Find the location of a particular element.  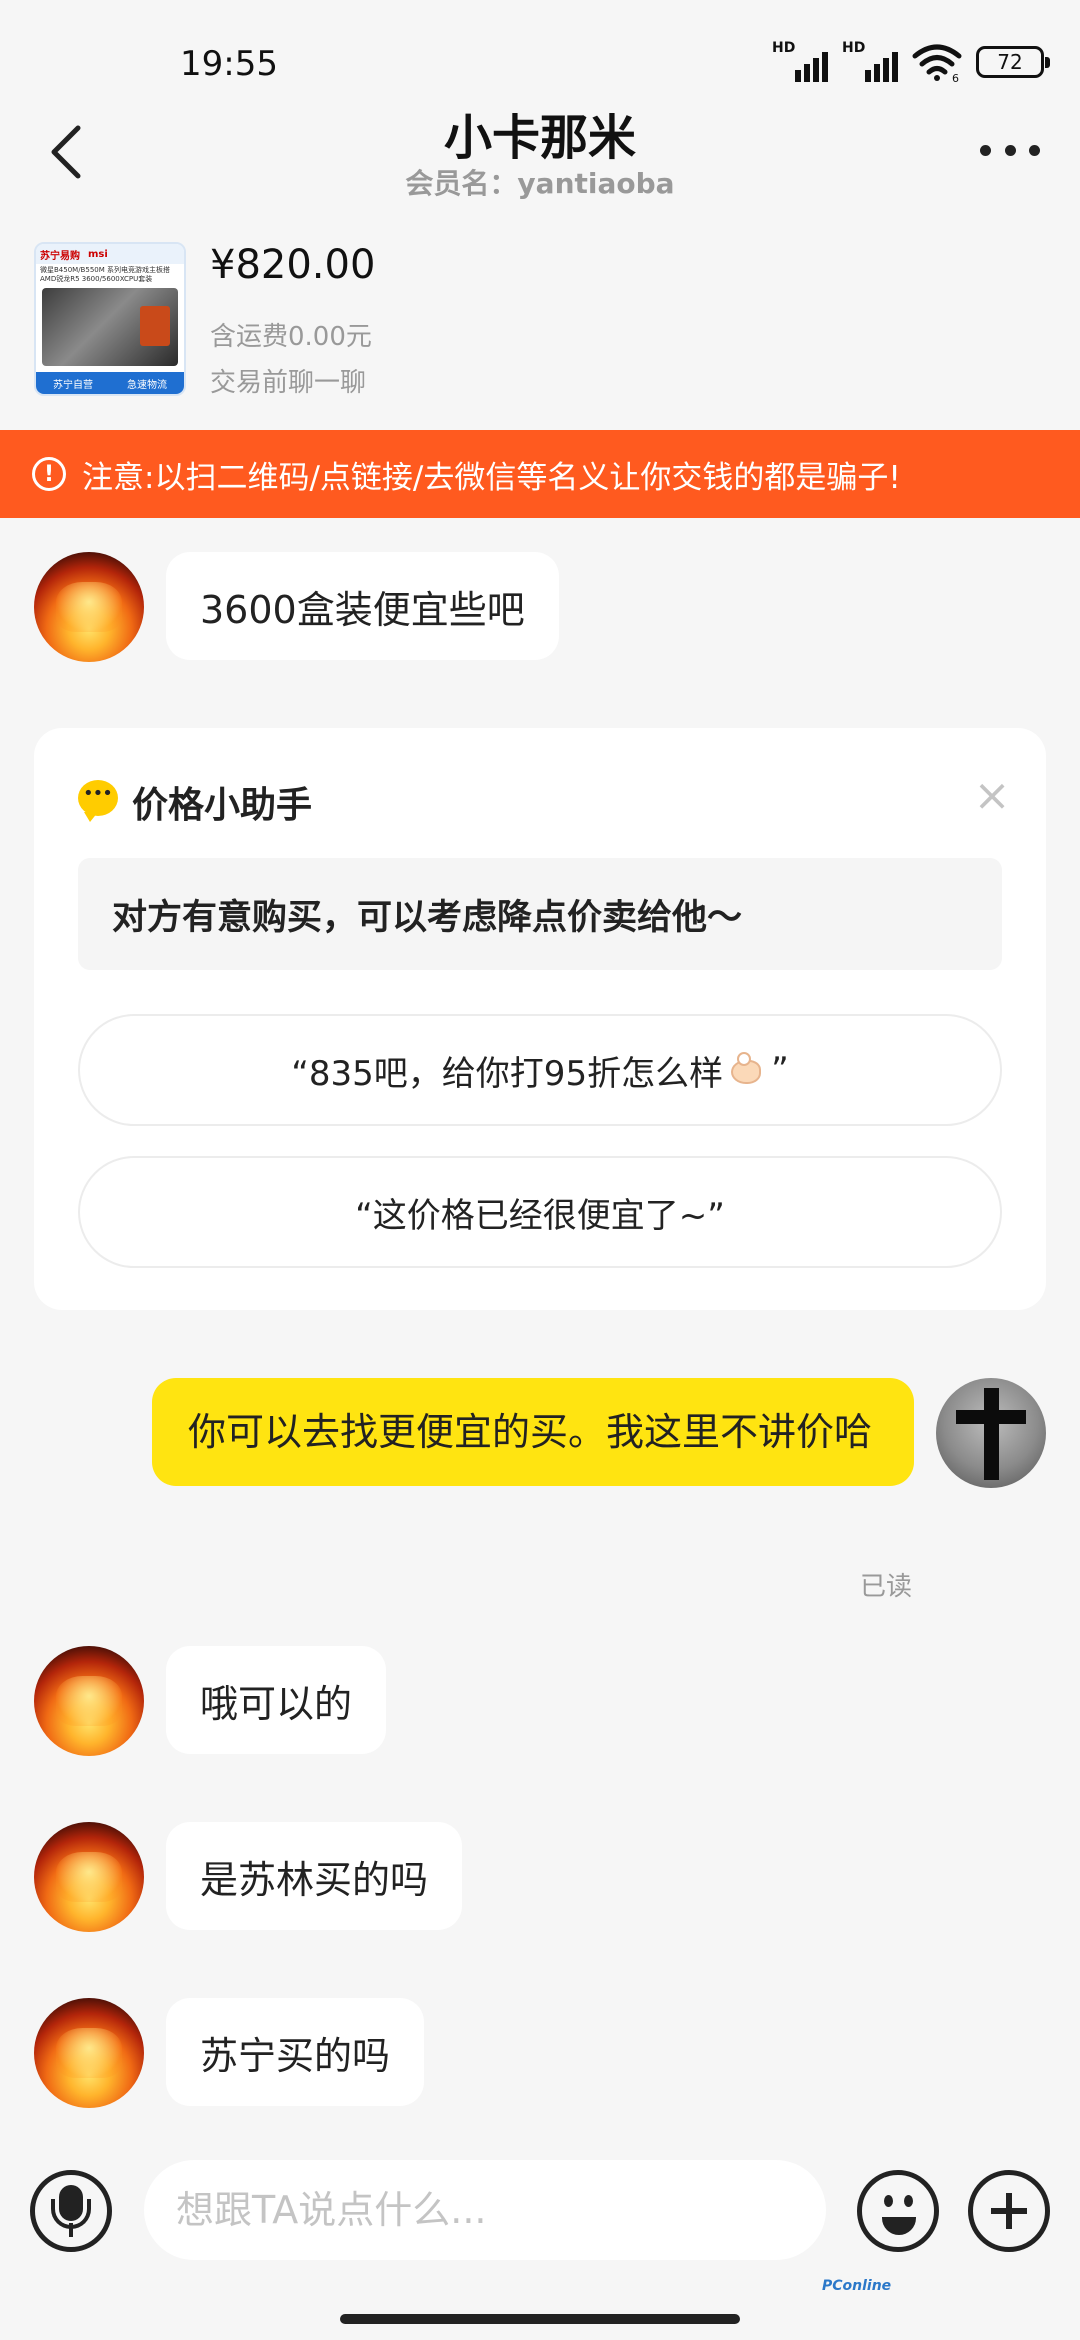

message-bubble: 哦可以的 is located at coordinates (276, 1700).